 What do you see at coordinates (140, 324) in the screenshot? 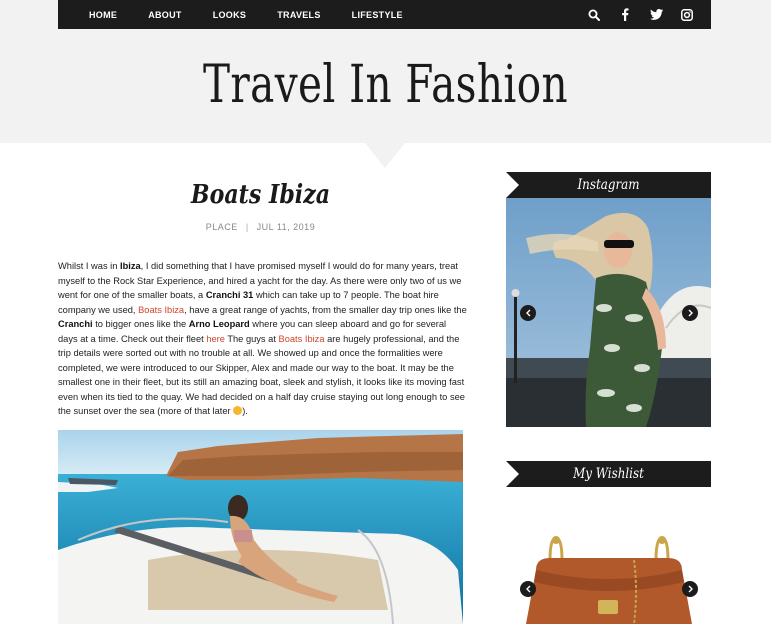
I see `body-text: to bigger ones like the` at bounding box center [140, 324].